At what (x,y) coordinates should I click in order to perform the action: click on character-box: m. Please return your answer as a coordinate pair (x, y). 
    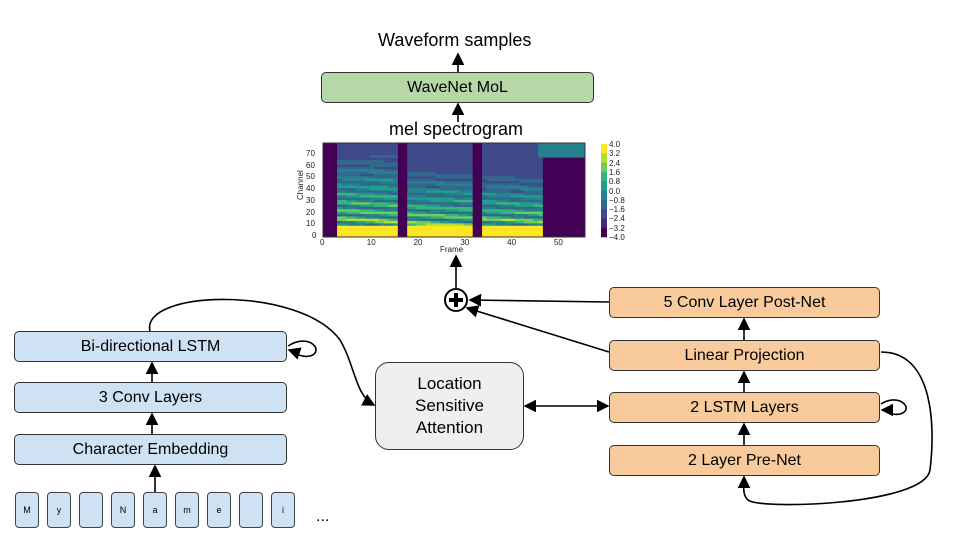
    Looking at the image, I should click on (187, 510).